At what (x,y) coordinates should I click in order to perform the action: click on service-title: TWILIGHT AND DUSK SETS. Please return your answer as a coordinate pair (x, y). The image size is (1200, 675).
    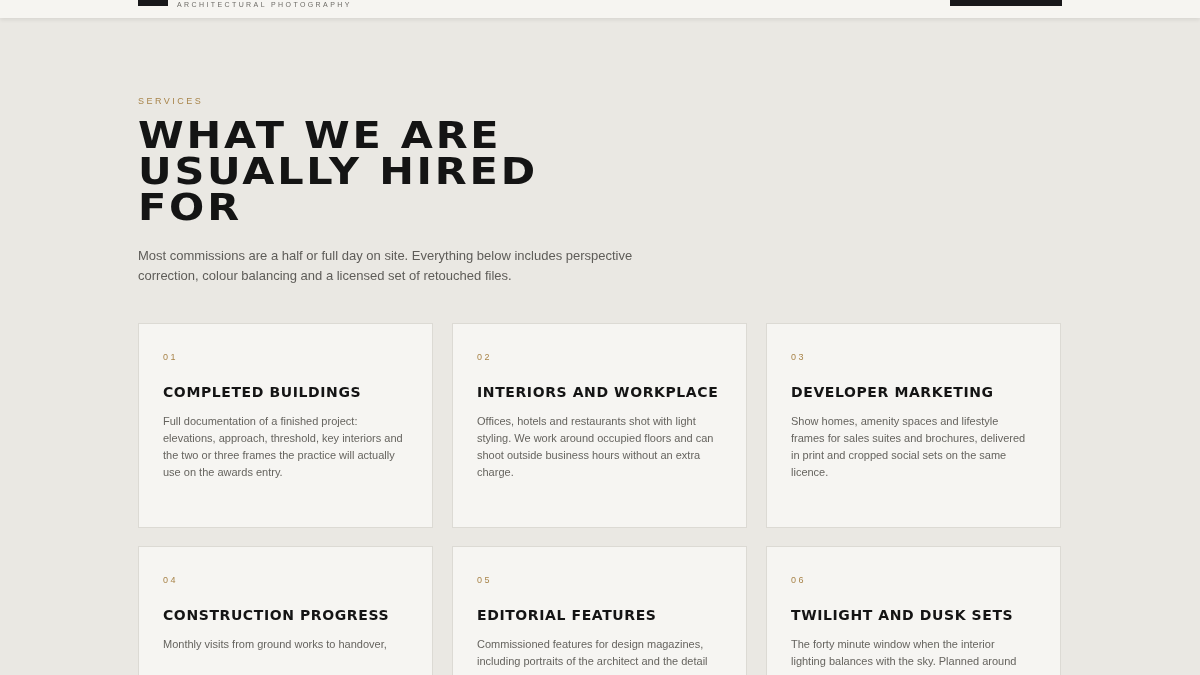
    Looking at the image, I should click on (903, 615).